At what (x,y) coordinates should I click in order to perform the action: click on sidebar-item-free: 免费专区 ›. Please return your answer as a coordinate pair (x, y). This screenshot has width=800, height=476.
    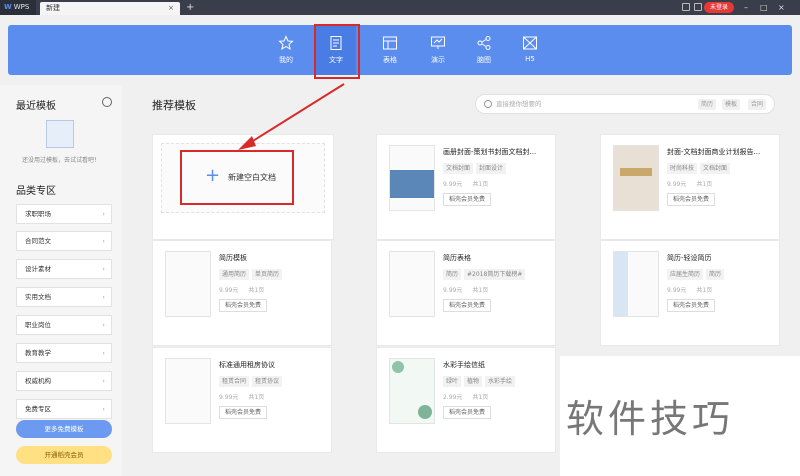
    Looking at the image, I should click on (64, 409).